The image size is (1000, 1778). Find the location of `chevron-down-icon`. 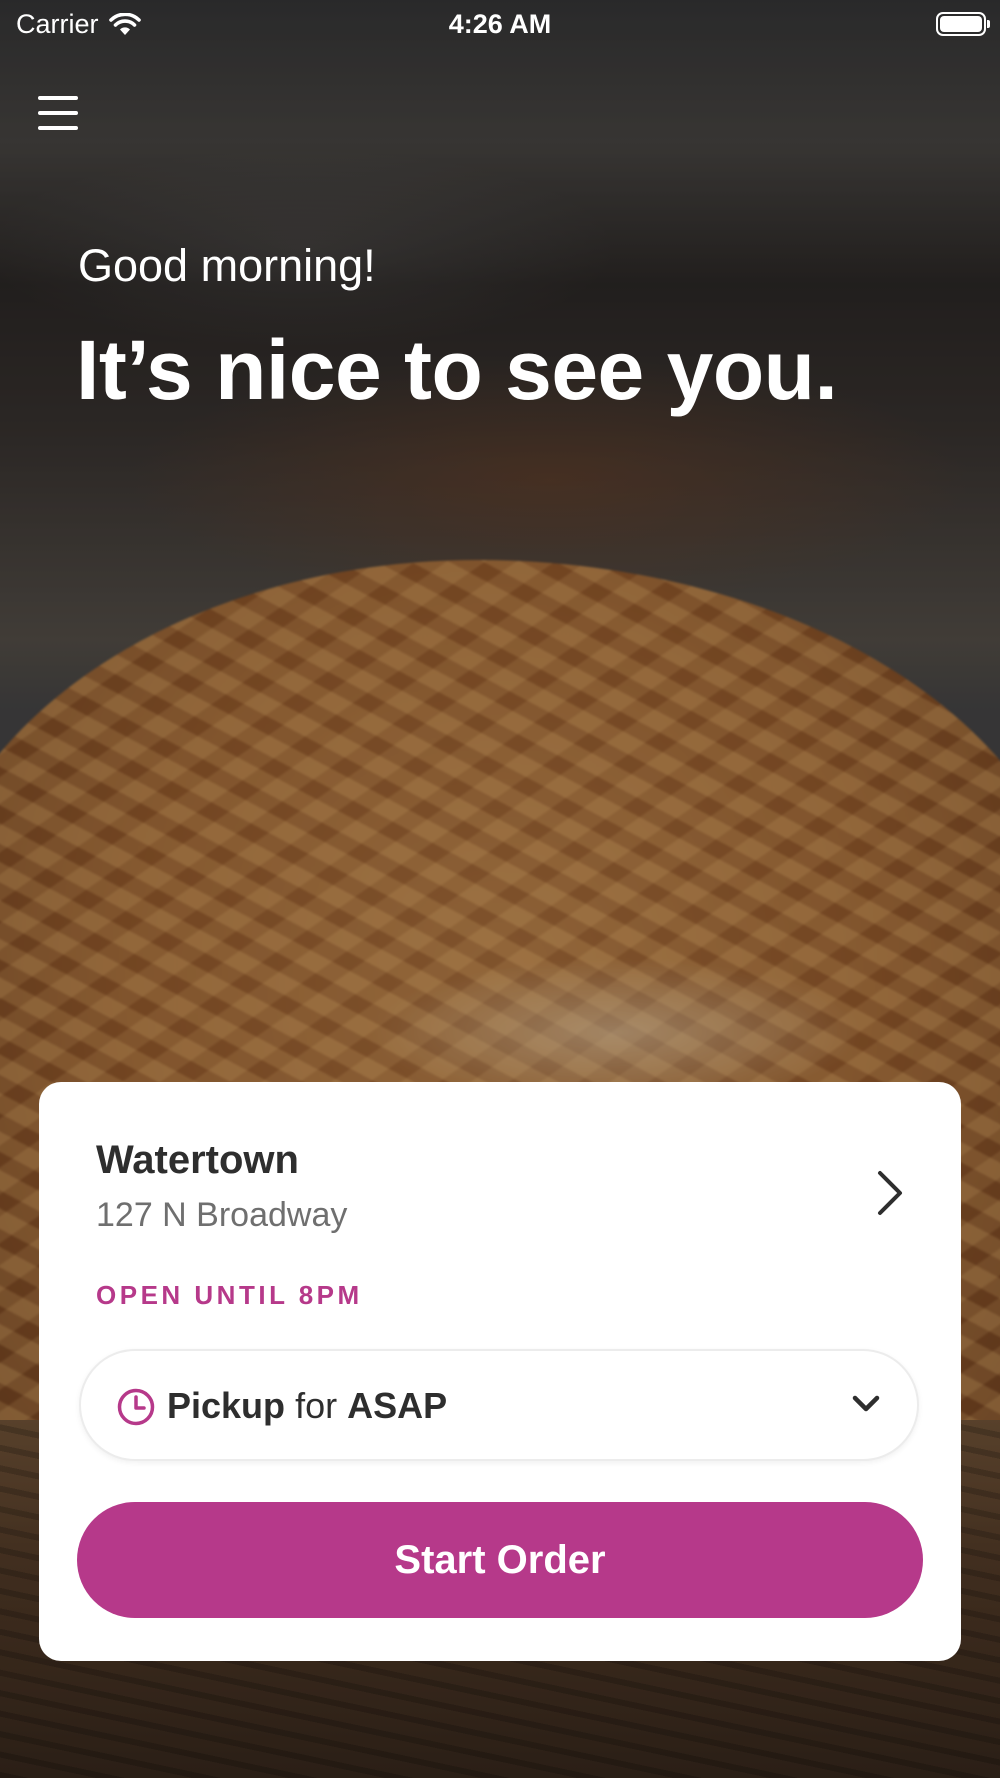

chevron-down-icon is located at coordinates (866, 1403).